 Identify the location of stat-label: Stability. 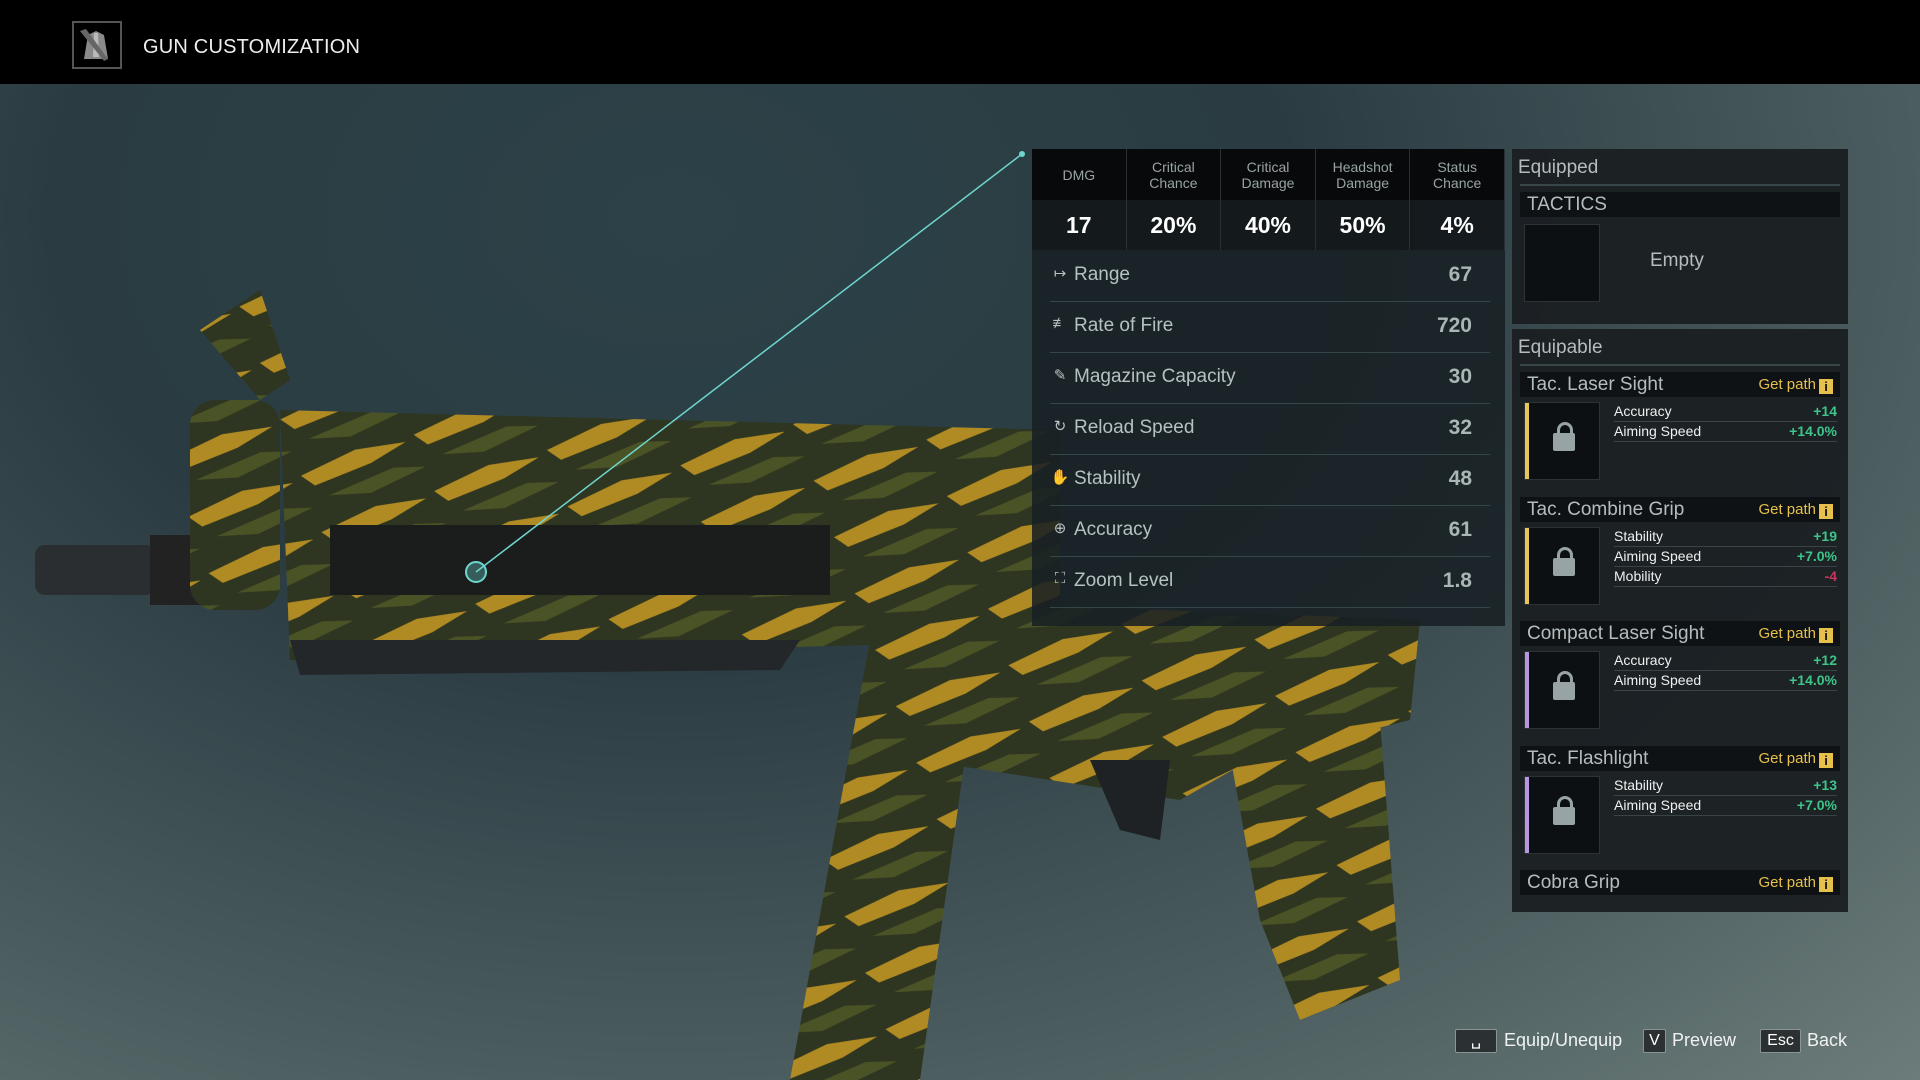
(1107, 478).